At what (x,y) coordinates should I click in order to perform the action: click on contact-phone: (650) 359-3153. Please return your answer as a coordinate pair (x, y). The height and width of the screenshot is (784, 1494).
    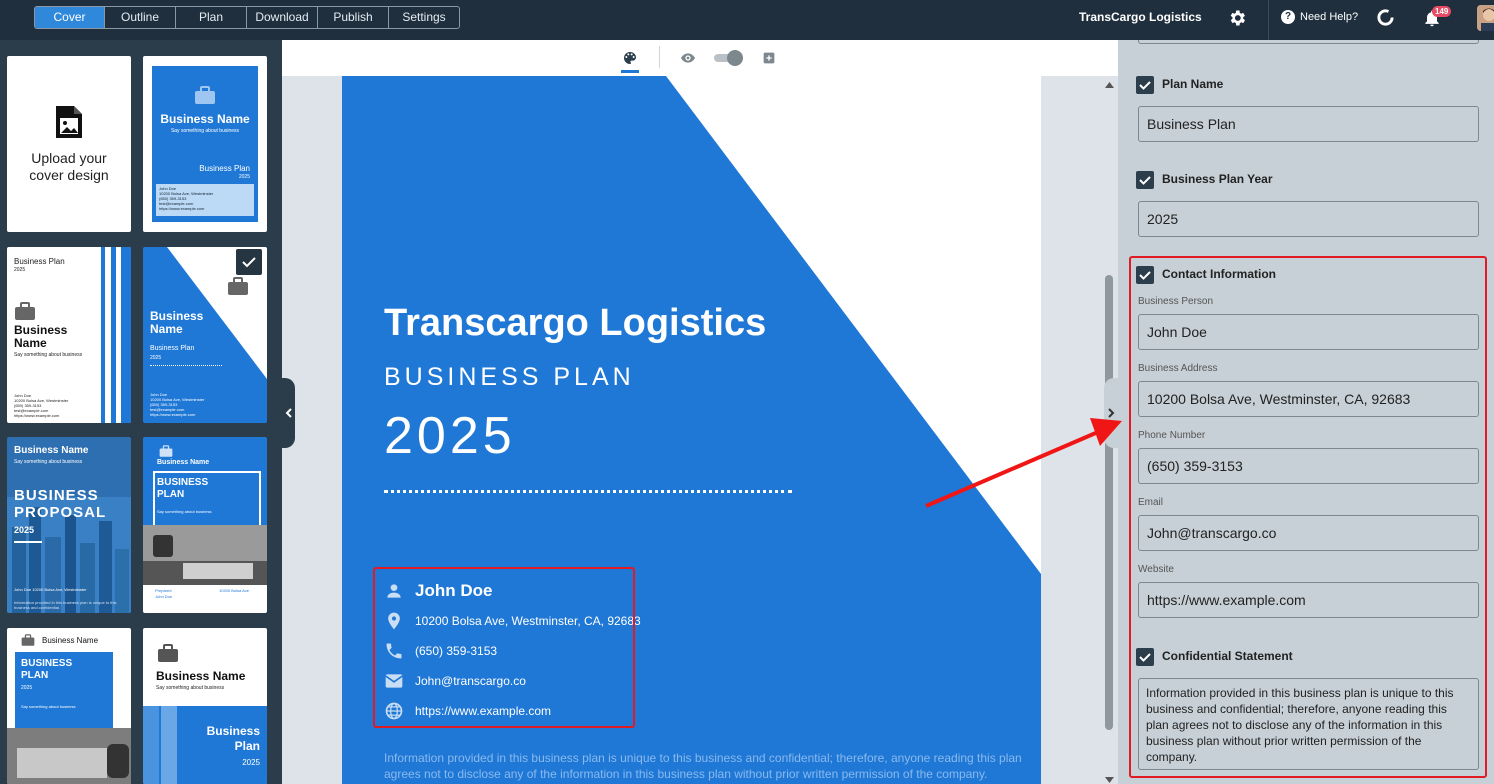
    Looking at the image, I should click on (456, 651).